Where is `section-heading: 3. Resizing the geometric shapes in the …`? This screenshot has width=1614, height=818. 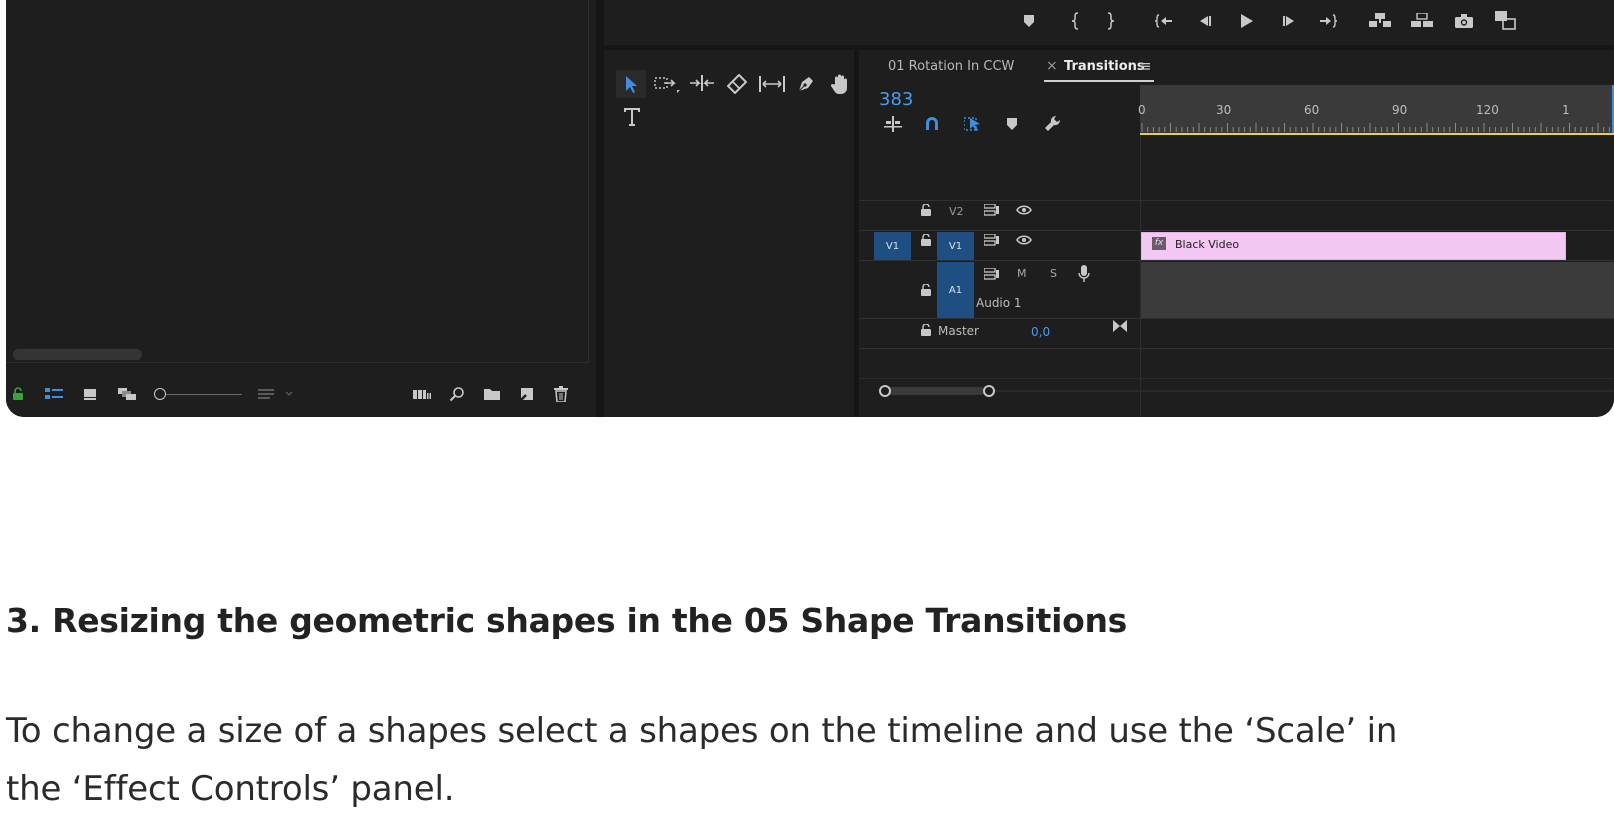 section-heading: 3. Resizing the geometric shapes in the … is located at coordinates (567, 620).